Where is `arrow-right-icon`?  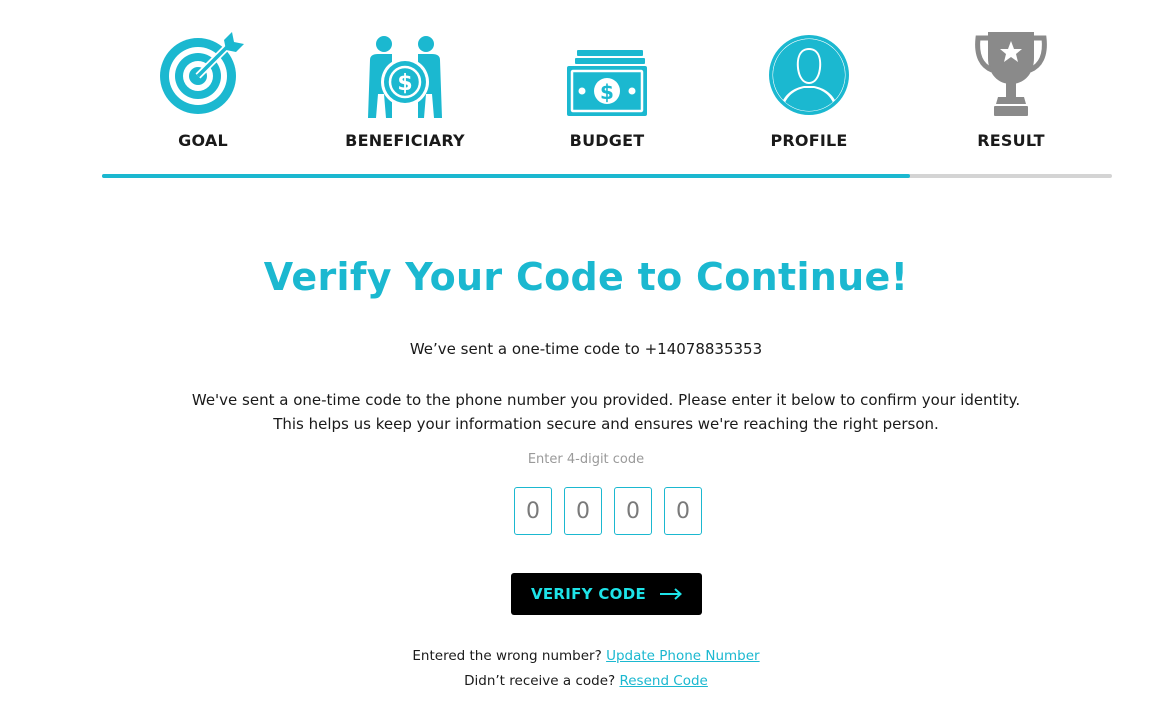 arrow-right-icon is located at coordinates (671, 594).